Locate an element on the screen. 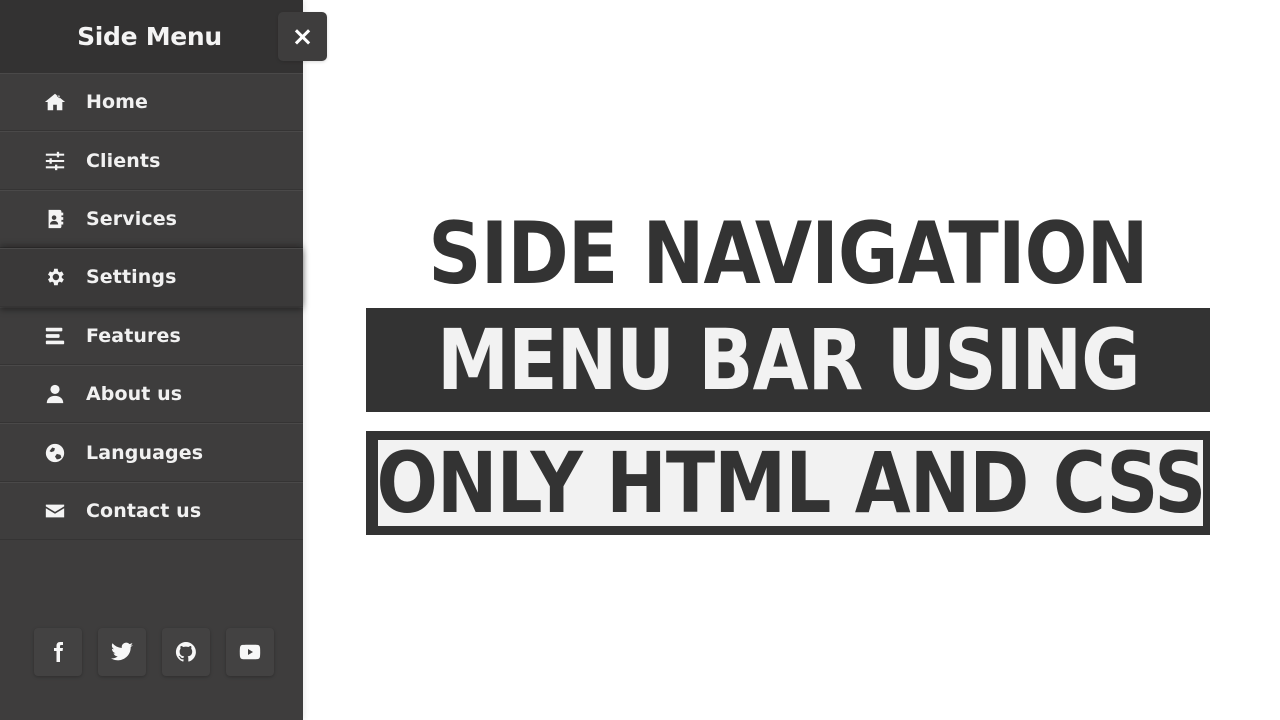 Image resolution: width=1280 pixels, height=720 pixels. github-button is located at coordinates (186, 652).